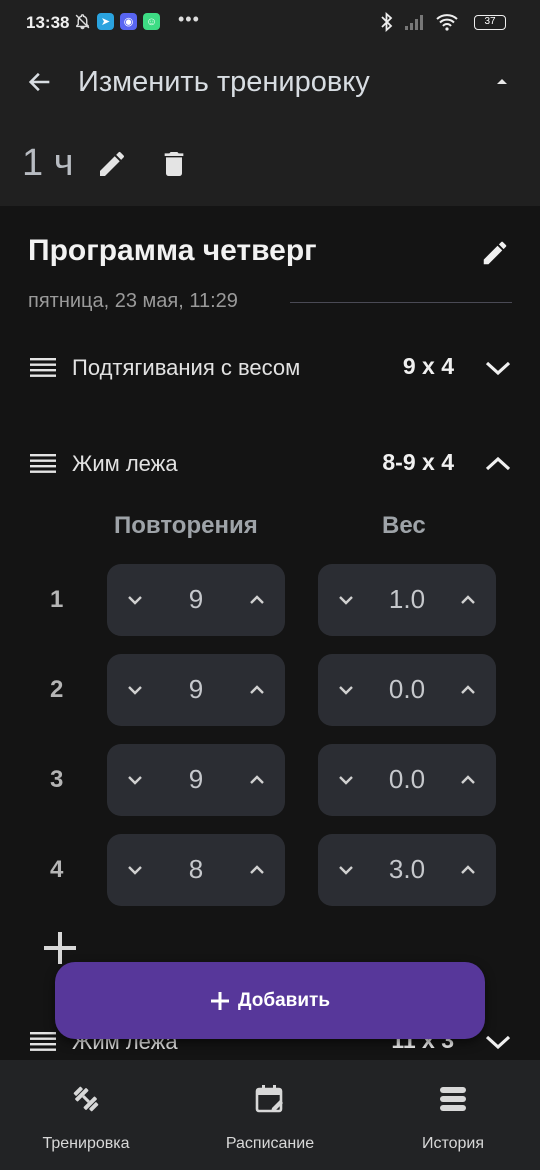 Image resolution: width=540 pixels, height=1170 pixels. I want to click on nav-item-history: История, so click(453, 1117).